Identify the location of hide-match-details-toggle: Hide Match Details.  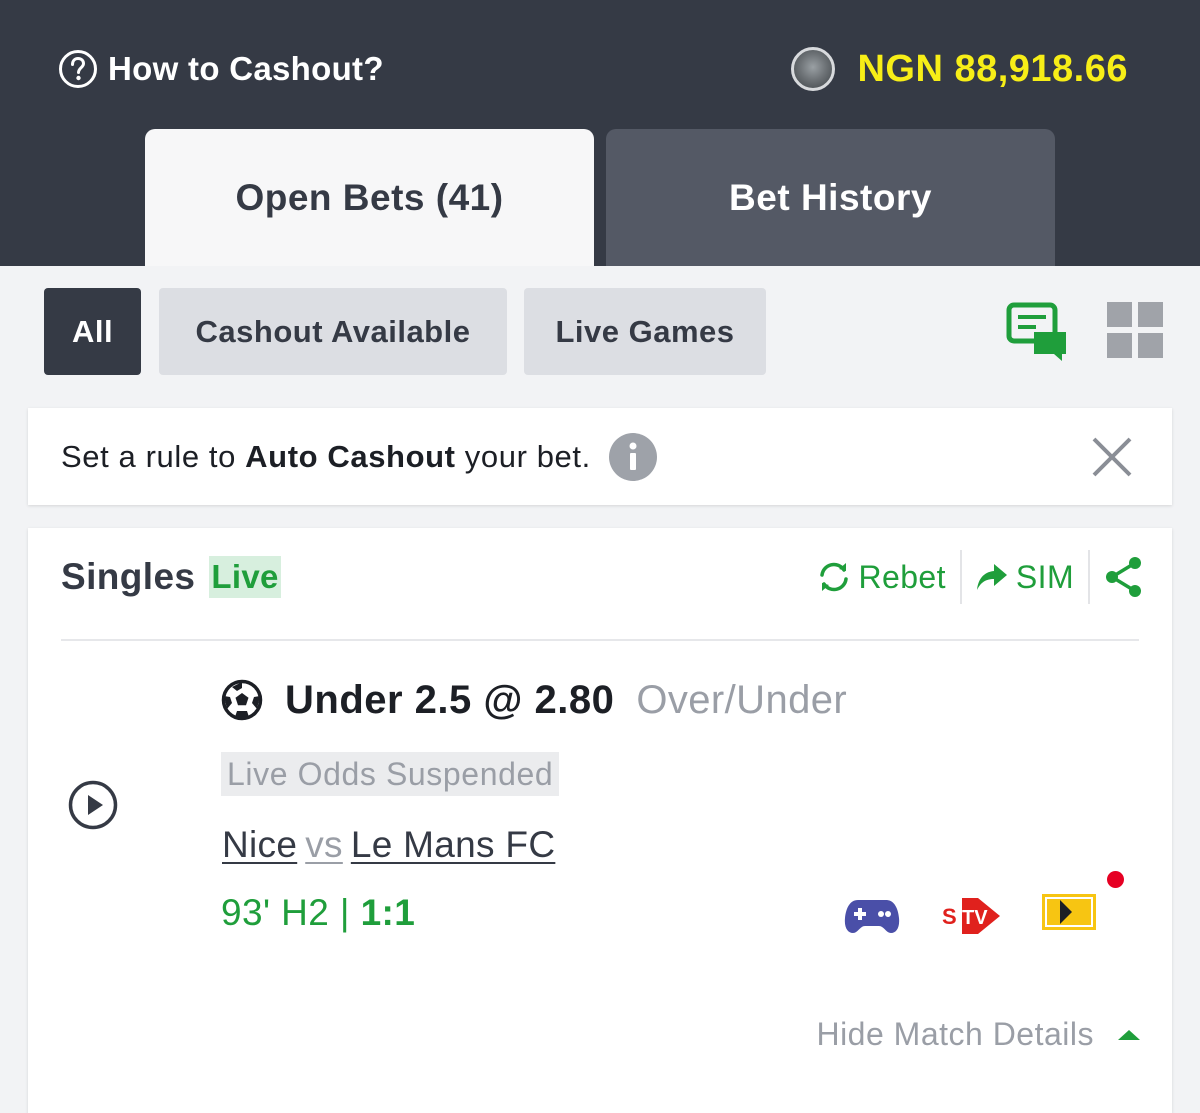
(978, 1034).